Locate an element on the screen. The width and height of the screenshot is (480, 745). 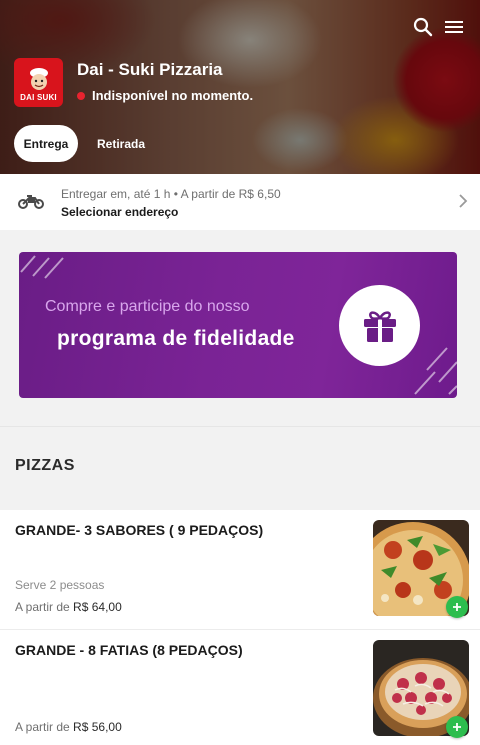
banner-subtitle: Compre e participe do nosso is located at coordinates (147, 306).